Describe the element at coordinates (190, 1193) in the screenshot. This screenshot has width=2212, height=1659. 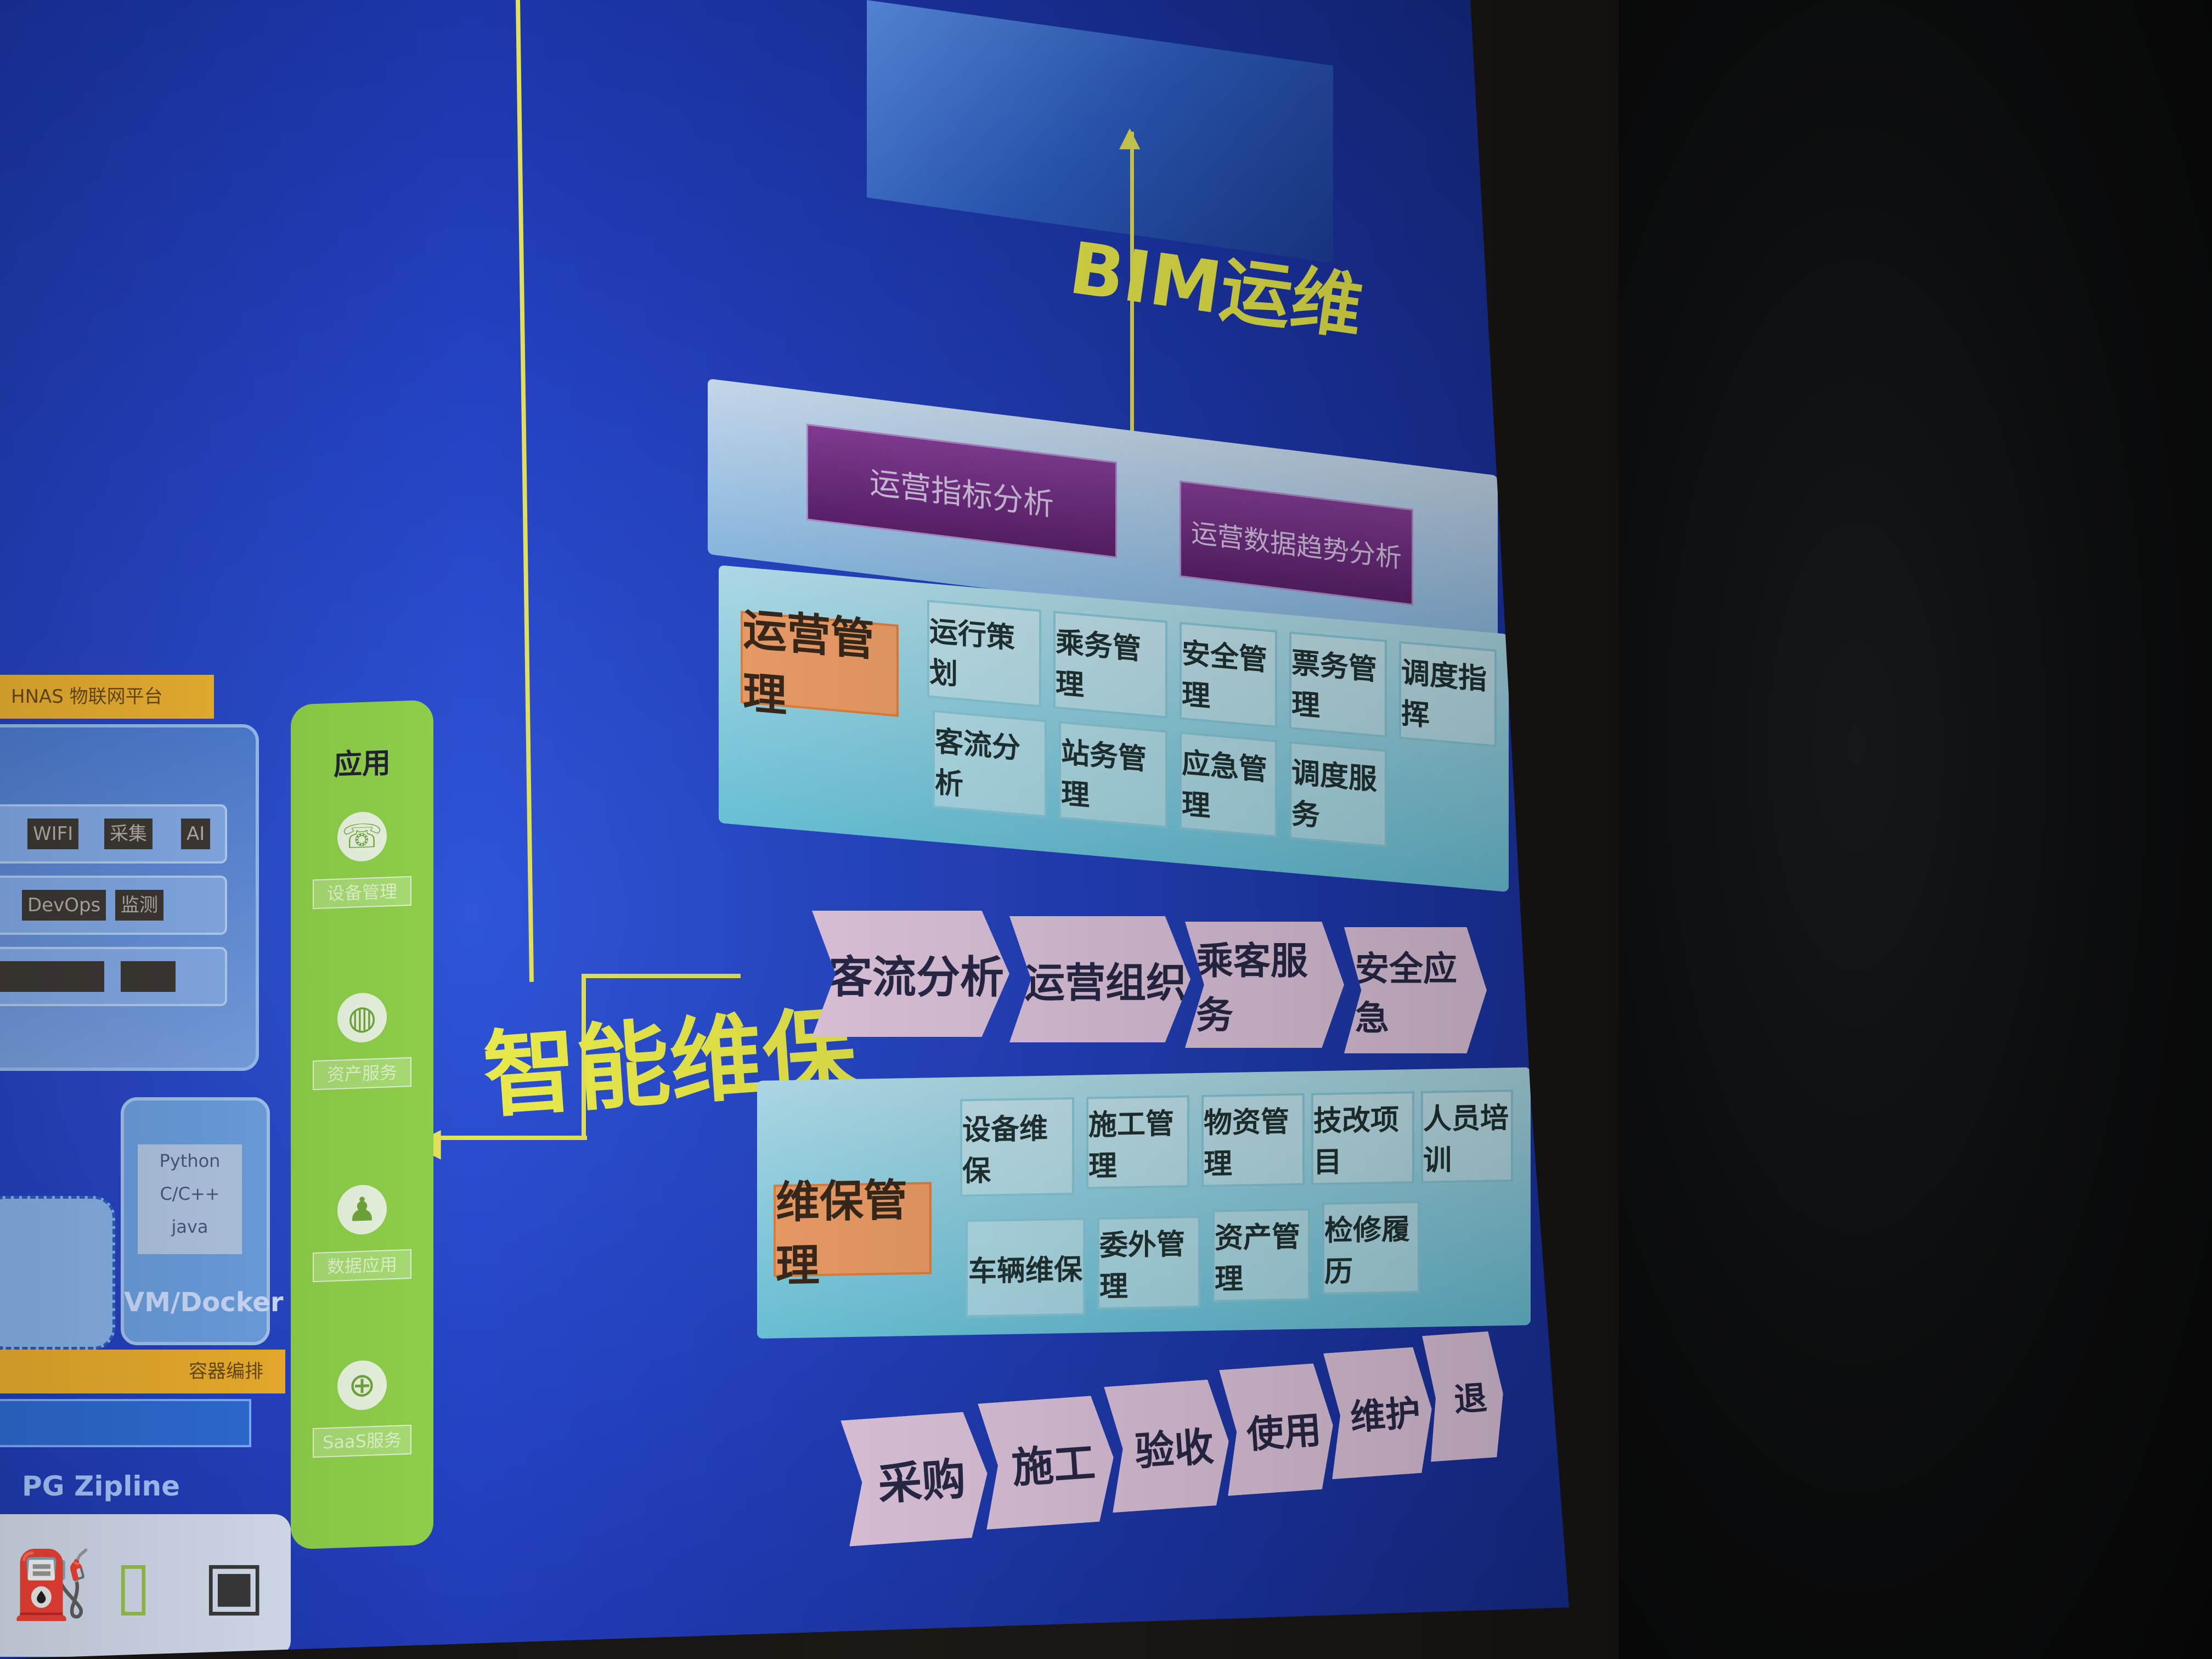
I see `vm-language: C/C++` at that location.